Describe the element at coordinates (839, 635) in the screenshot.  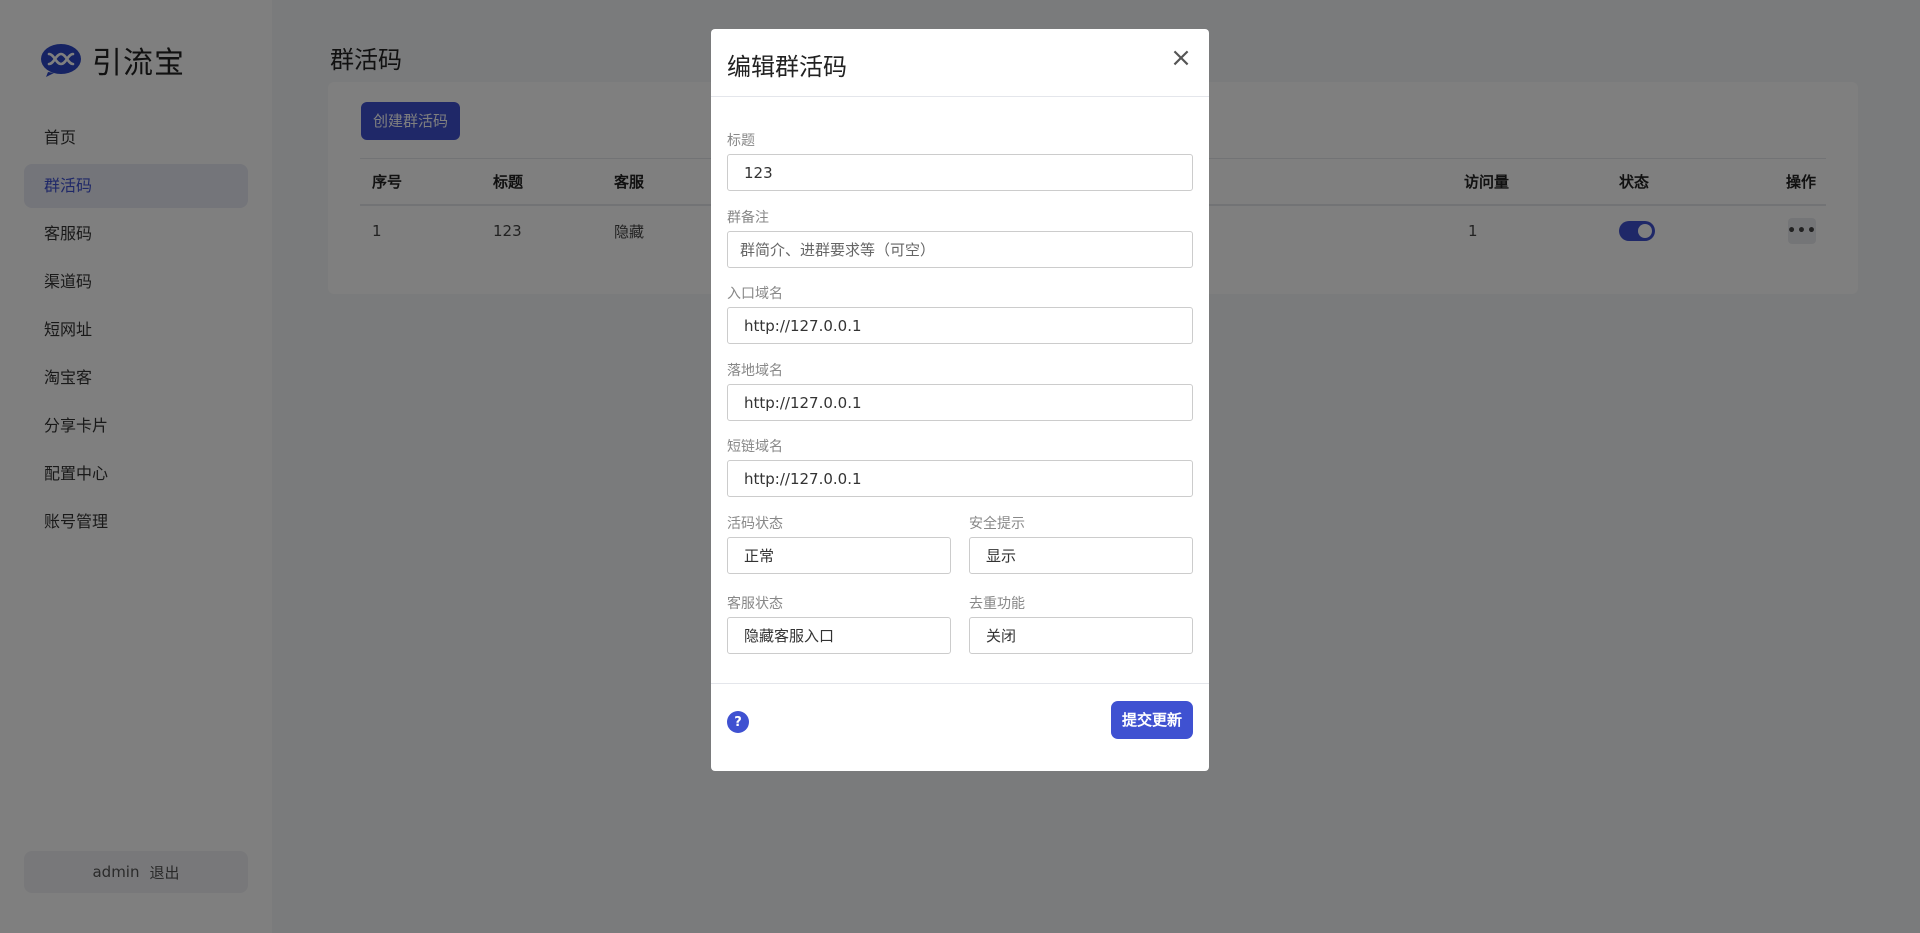
I see `service-status-select: 隐藏客服入口` at that location.